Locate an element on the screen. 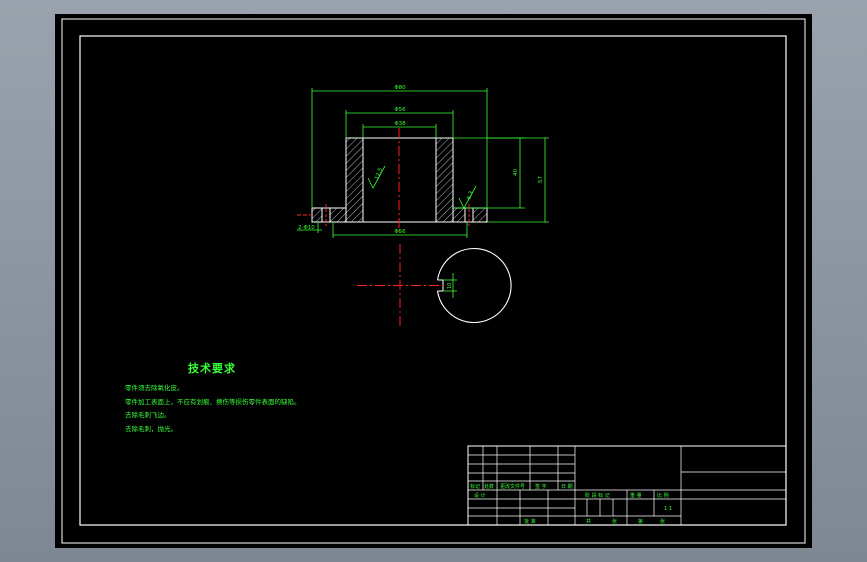  stage-header-scale: 比 例 is located at coordinates (663, 495).